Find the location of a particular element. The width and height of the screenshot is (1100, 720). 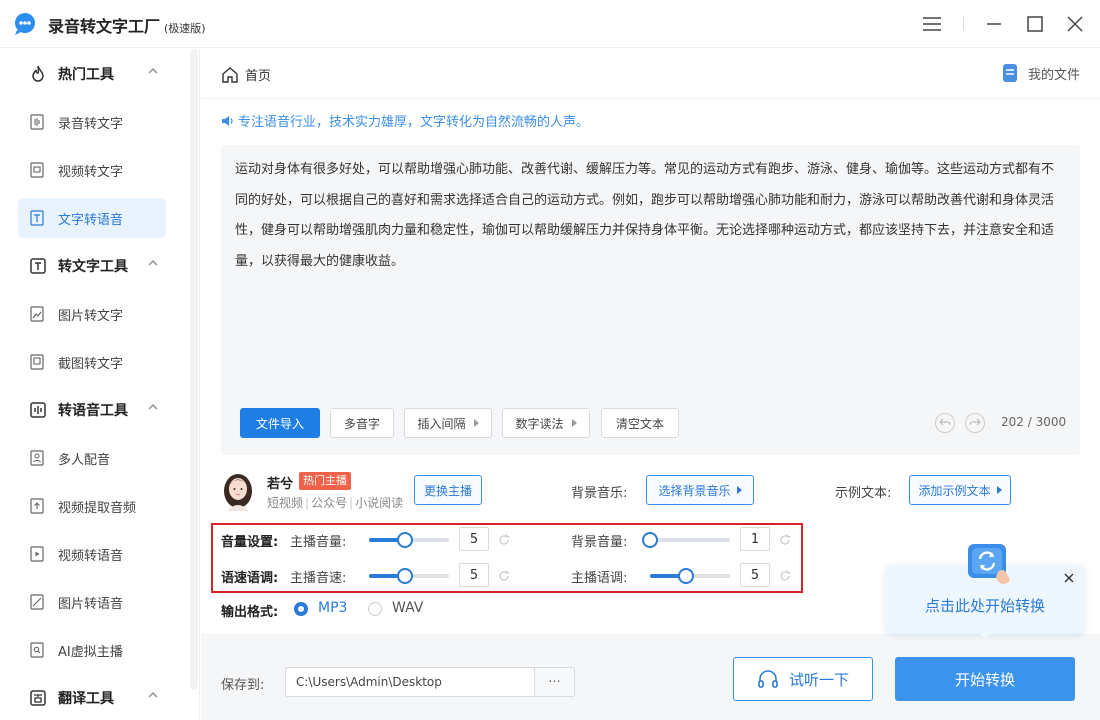

app-title-text: 录音转文字工厂 is located at coordinates (104, 26).